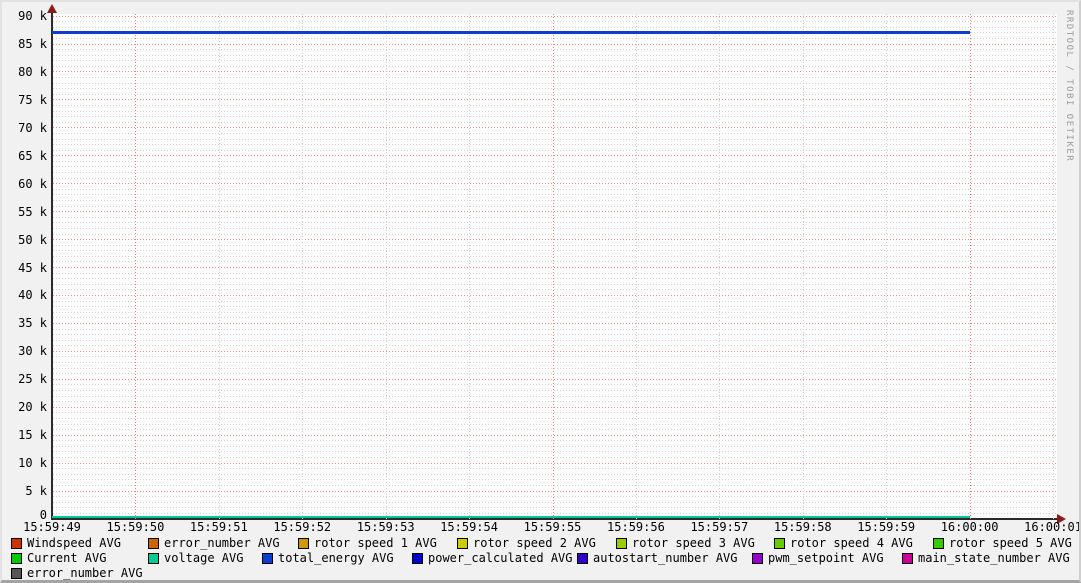 Image resolution: width=1081 pixels, height=583 pixels. What do you see at coordinates (32, 183) in the screenshot?
I see `y-tick-label: 60 k` at bounding box center [32, 183].